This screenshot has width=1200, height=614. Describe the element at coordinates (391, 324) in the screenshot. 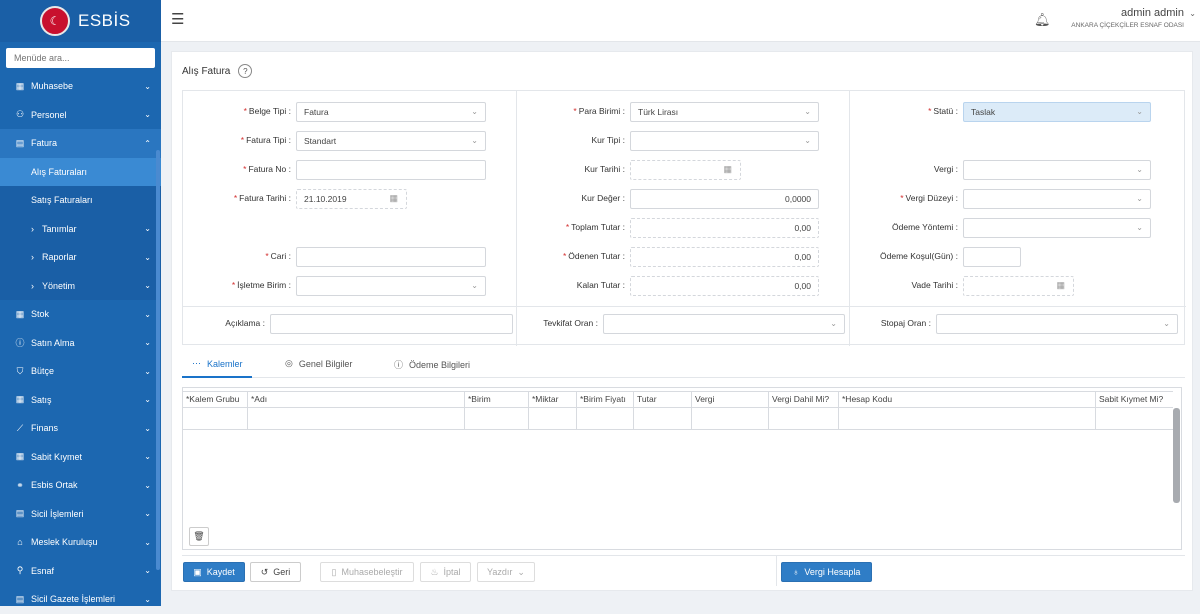

I see `aciklama-input` at that location.